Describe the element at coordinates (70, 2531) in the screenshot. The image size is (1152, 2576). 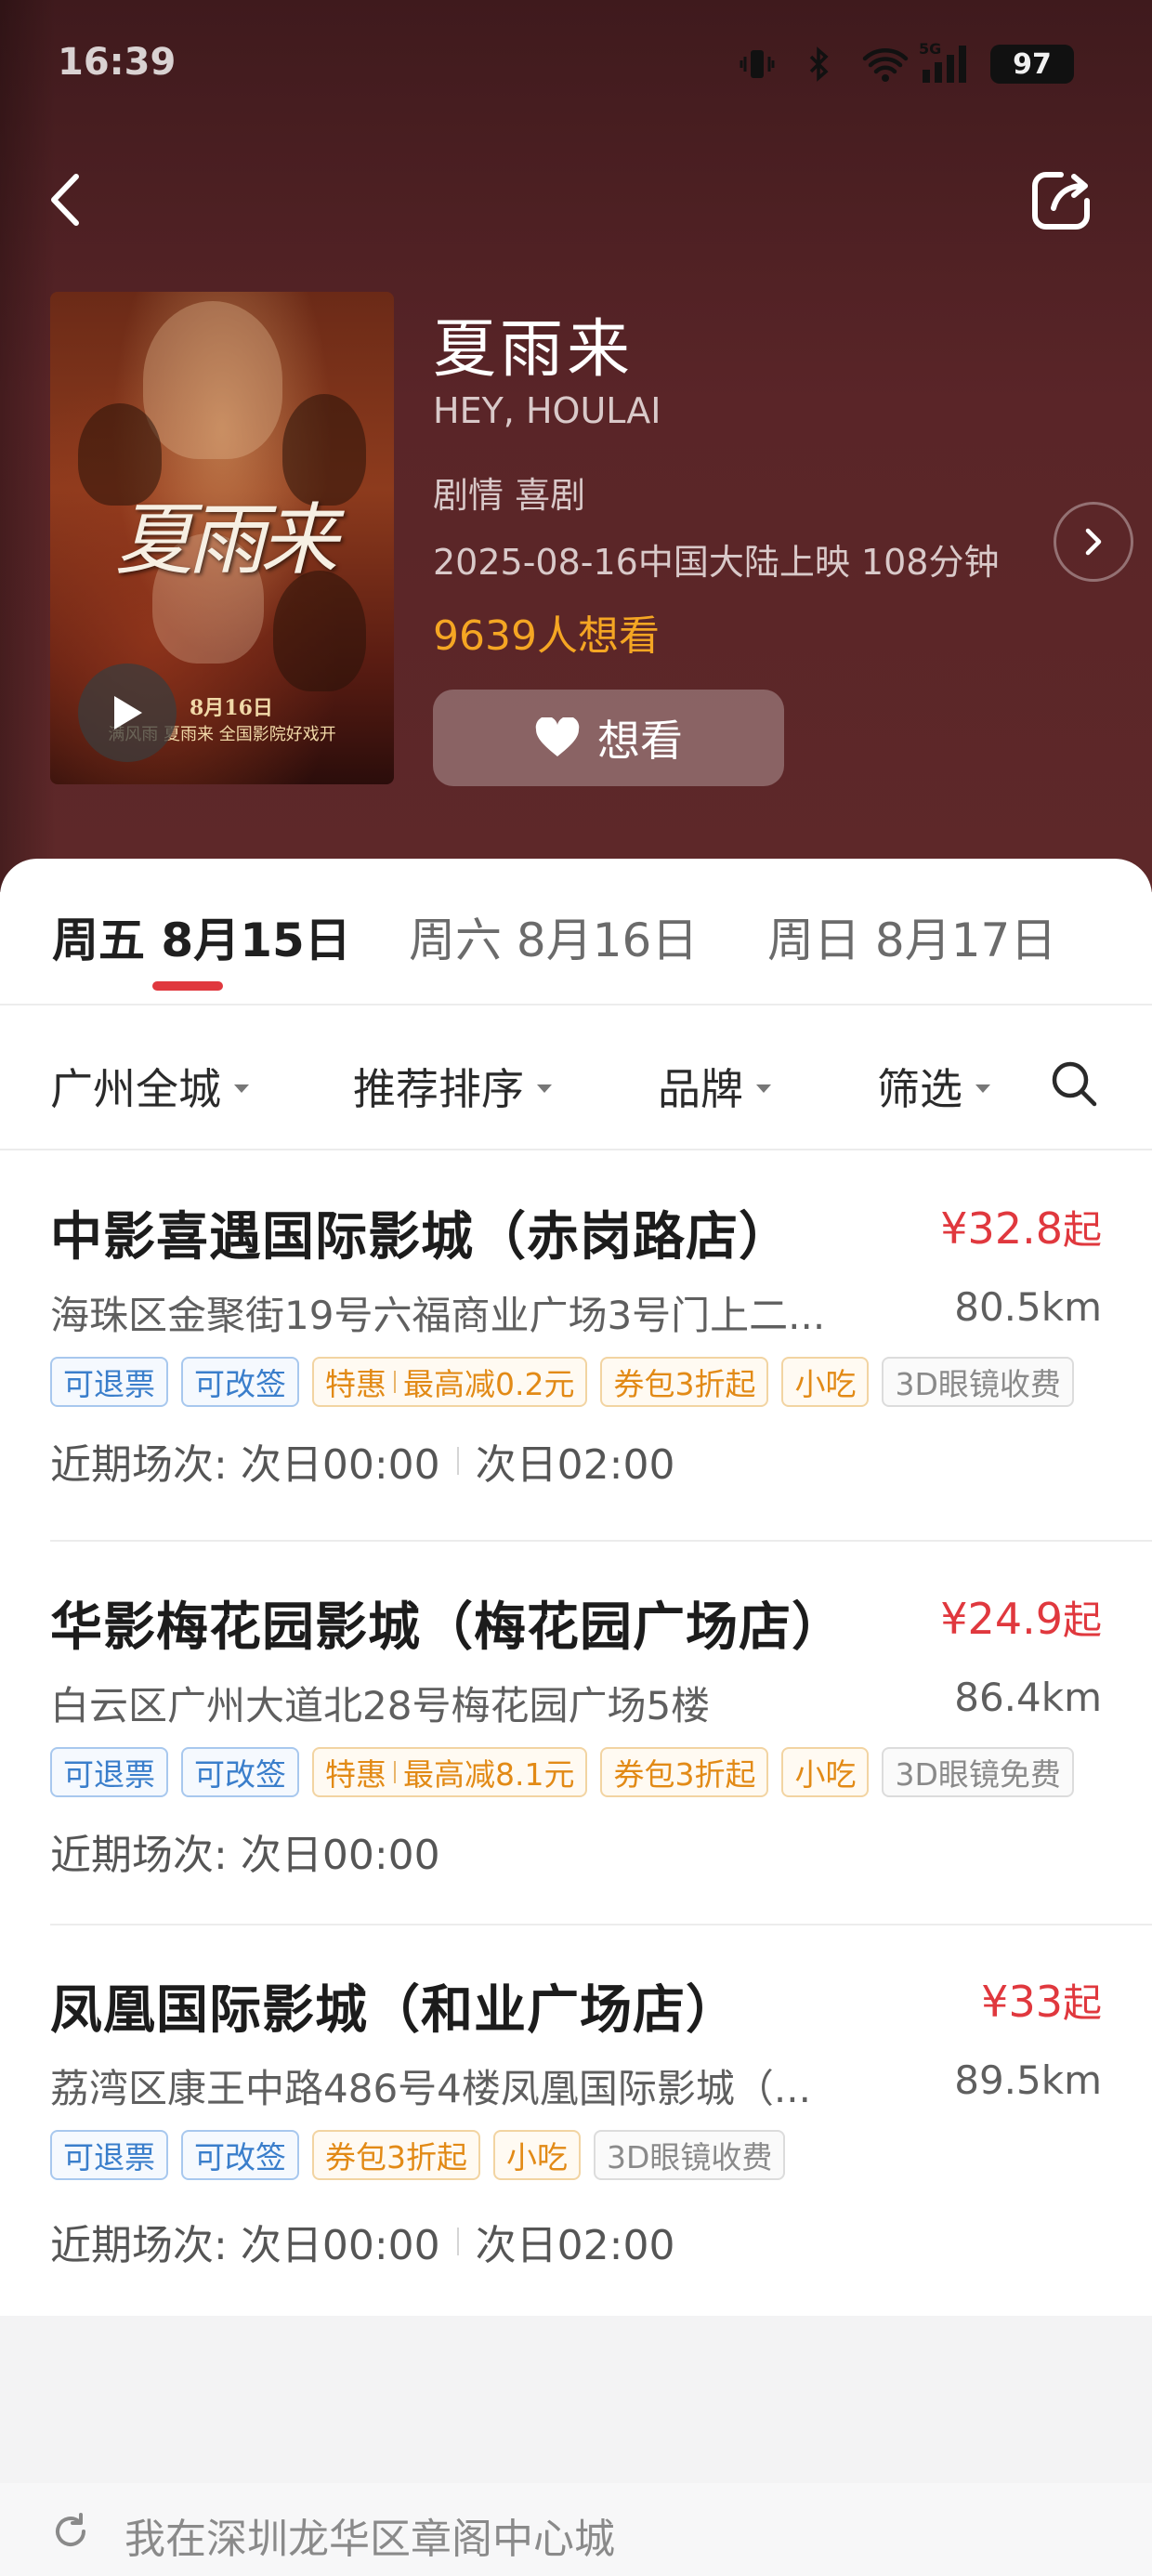
I see `refresh-icon` at that location.